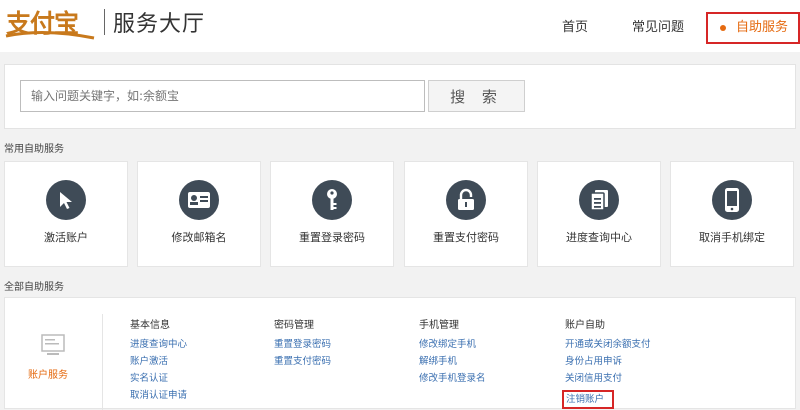 The image size is (800, 410). I want to click on common-service-label: 修改邮箱名, so click(199, 237).